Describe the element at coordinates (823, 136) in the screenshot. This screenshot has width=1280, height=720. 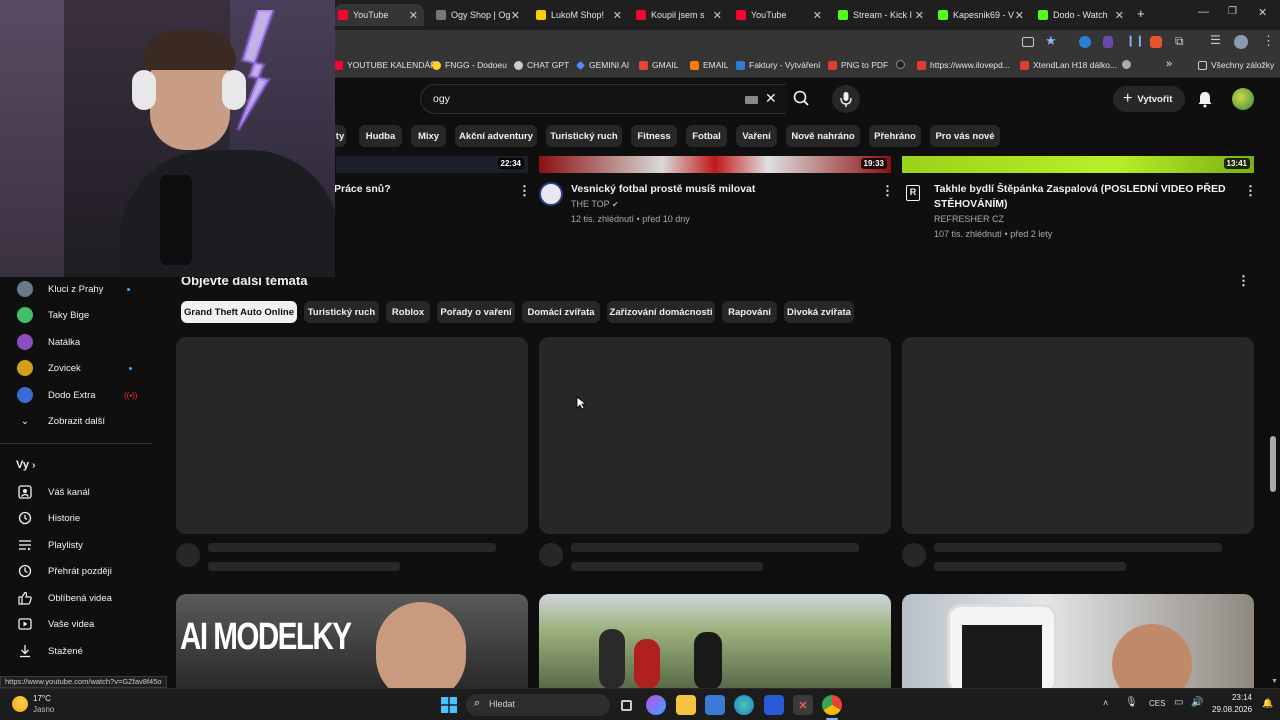
I see `chip-nove-nahrano: Nově nahráno` at that location.